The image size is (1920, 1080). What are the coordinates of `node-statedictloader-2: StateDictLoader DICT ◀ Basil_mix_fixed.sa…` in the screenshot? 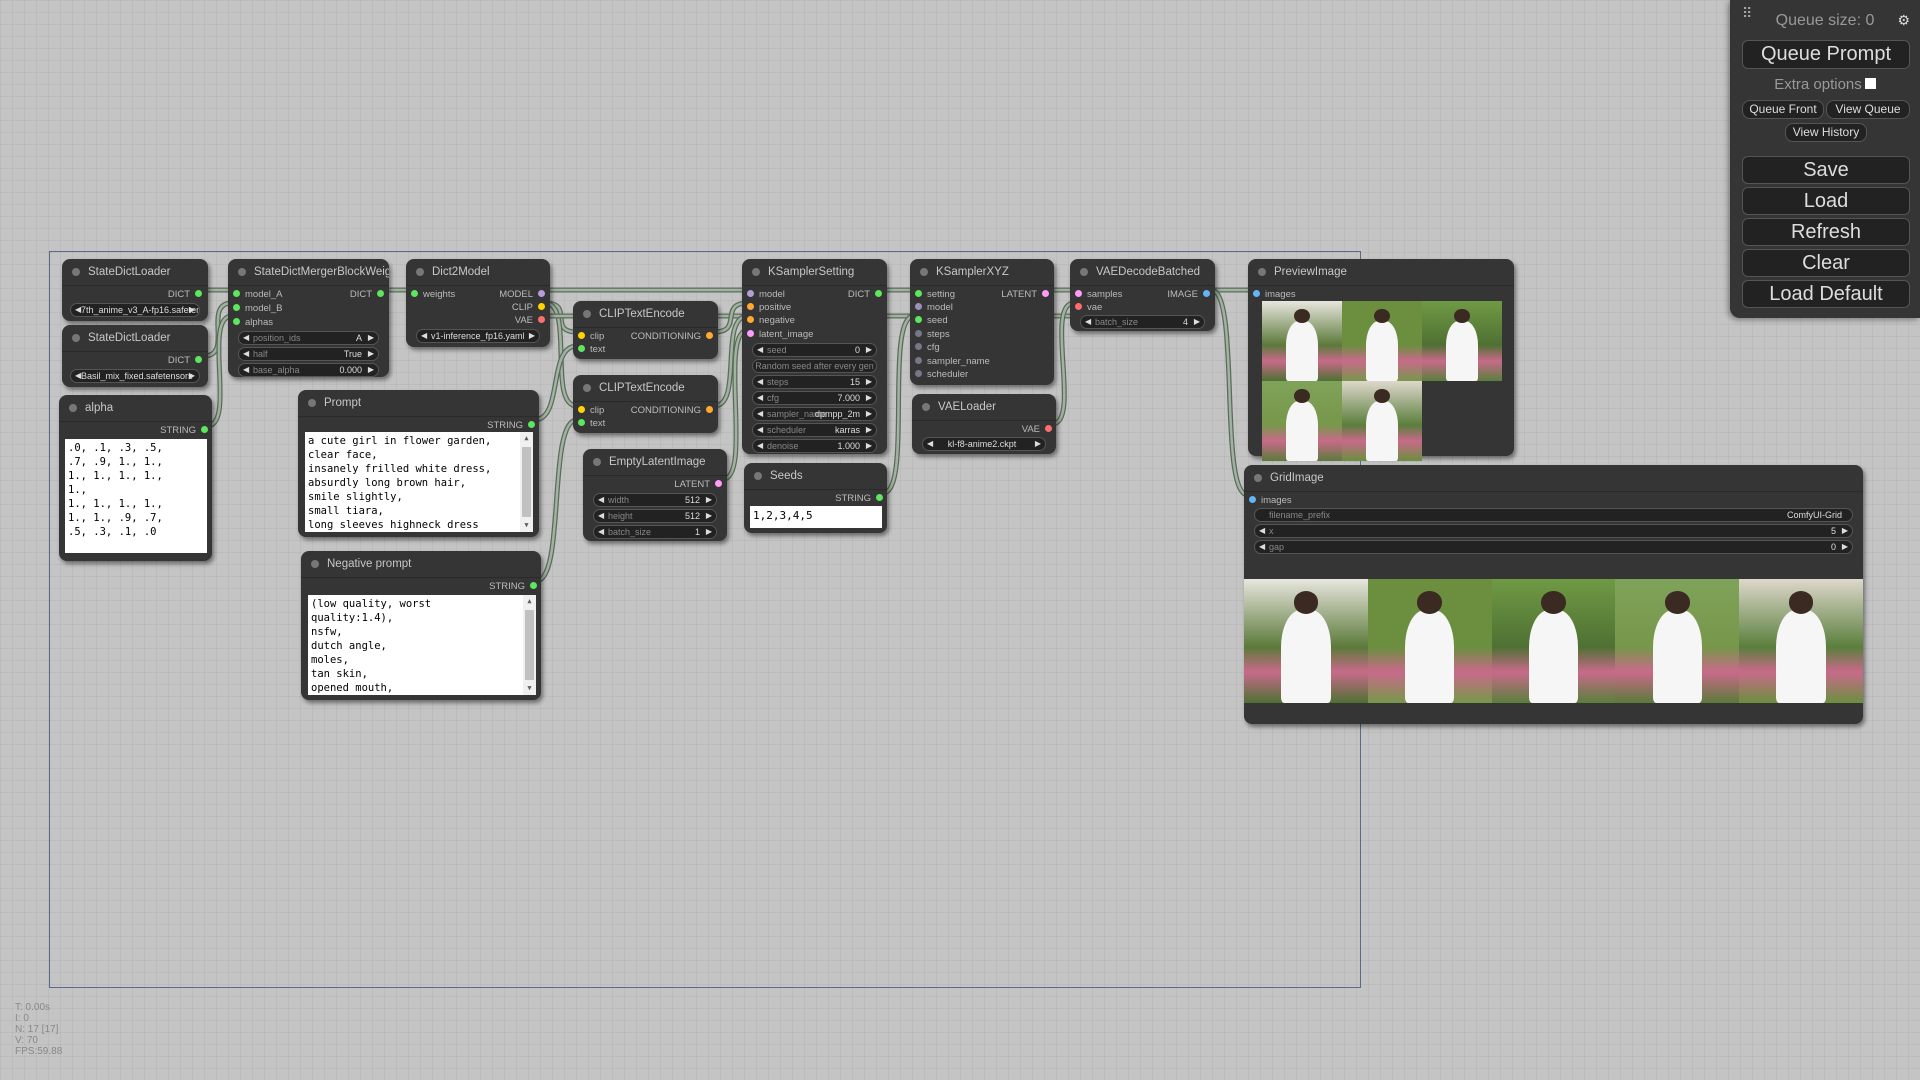 It's located at (135, 356).